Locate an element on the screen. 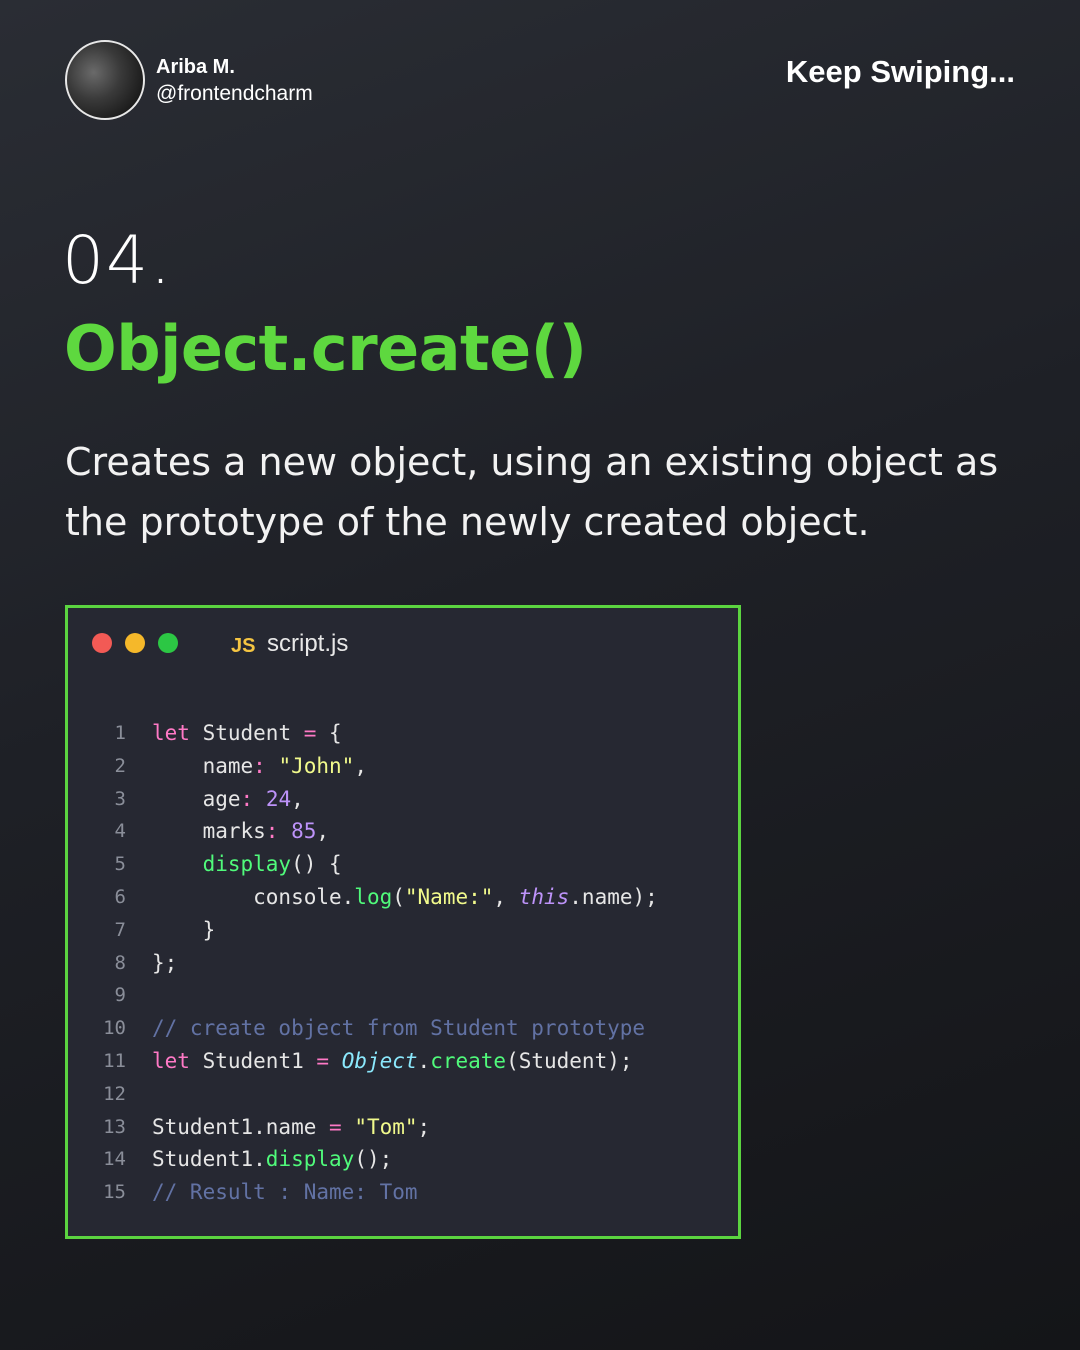 This screenshot has width=1080, height=1350. line-number: 12 is located at coordinates (114, 1093).